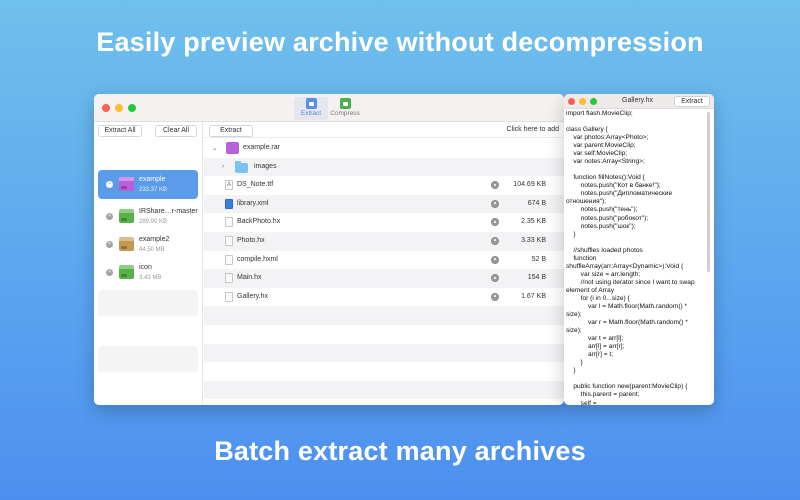 Image resolution: width=800 pixels, height=500 pixels. Describe the element at coordinates (106, 108) in the screenshot. I see `close-window-button` at that location.